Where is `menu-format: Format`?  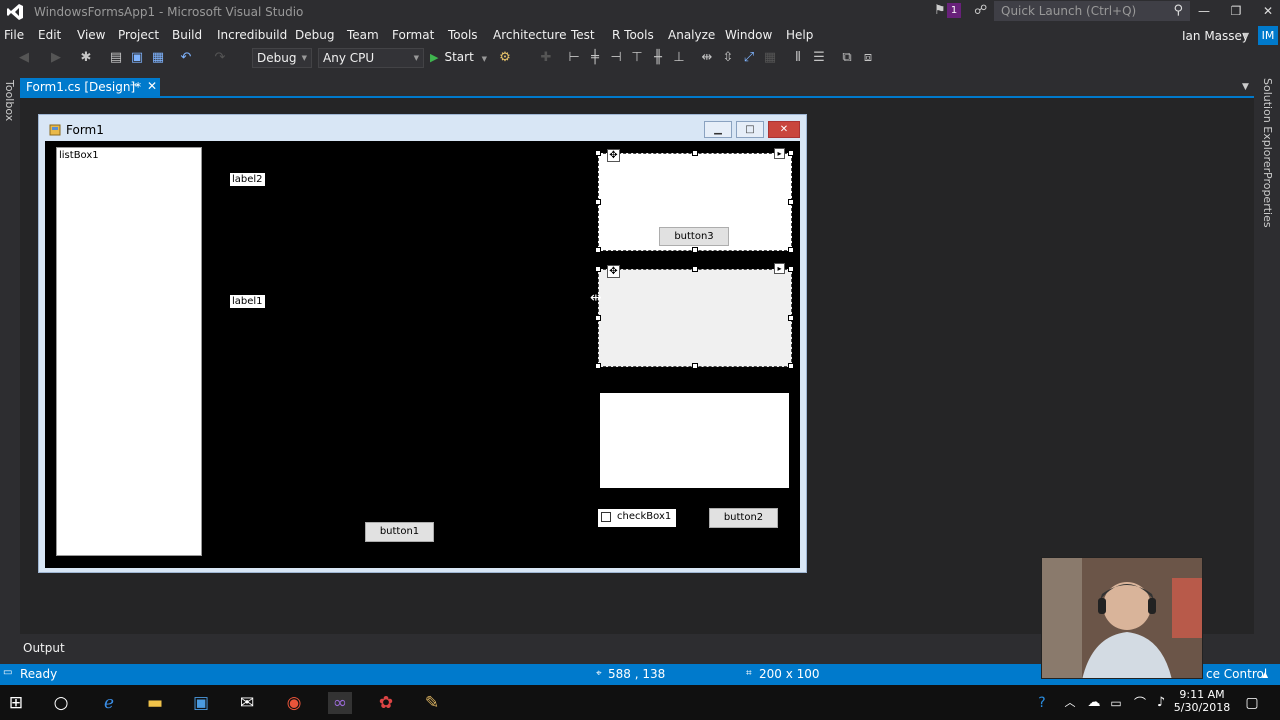 menu-format: Format is located at coordinates (413, 35).